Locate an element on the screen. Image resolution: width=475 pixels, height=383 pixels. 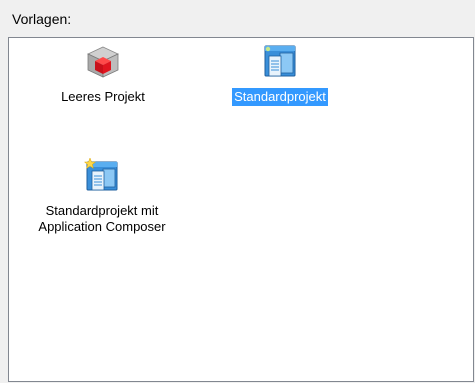
template-item-leeres-projekt: Leeres Projekt is located at coordinates (103, 75).